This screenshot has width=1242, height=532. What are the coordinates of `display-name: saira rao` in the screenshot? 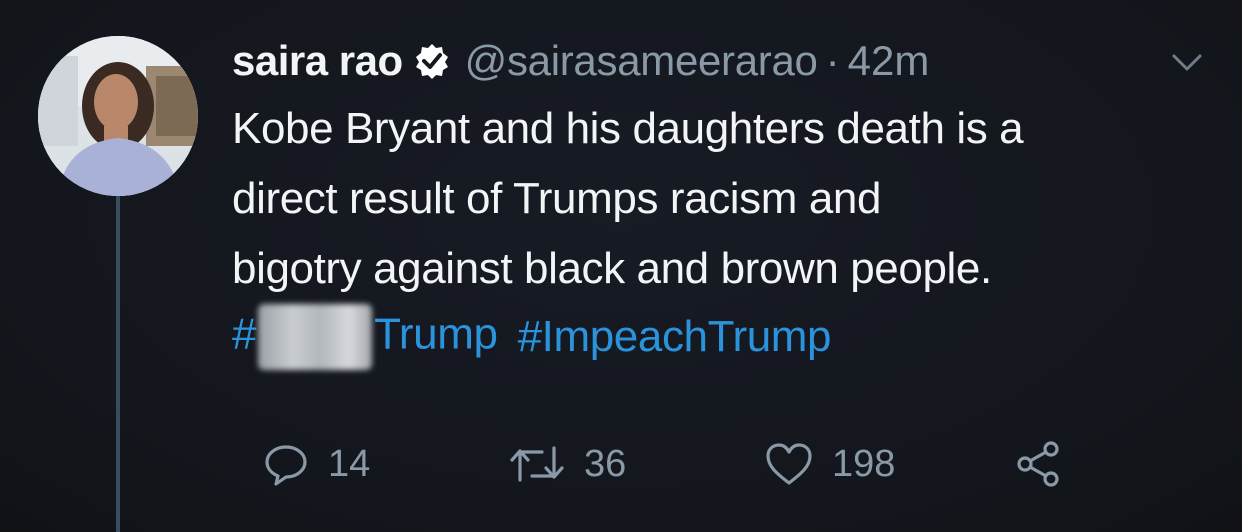 It's located at (317, 61).